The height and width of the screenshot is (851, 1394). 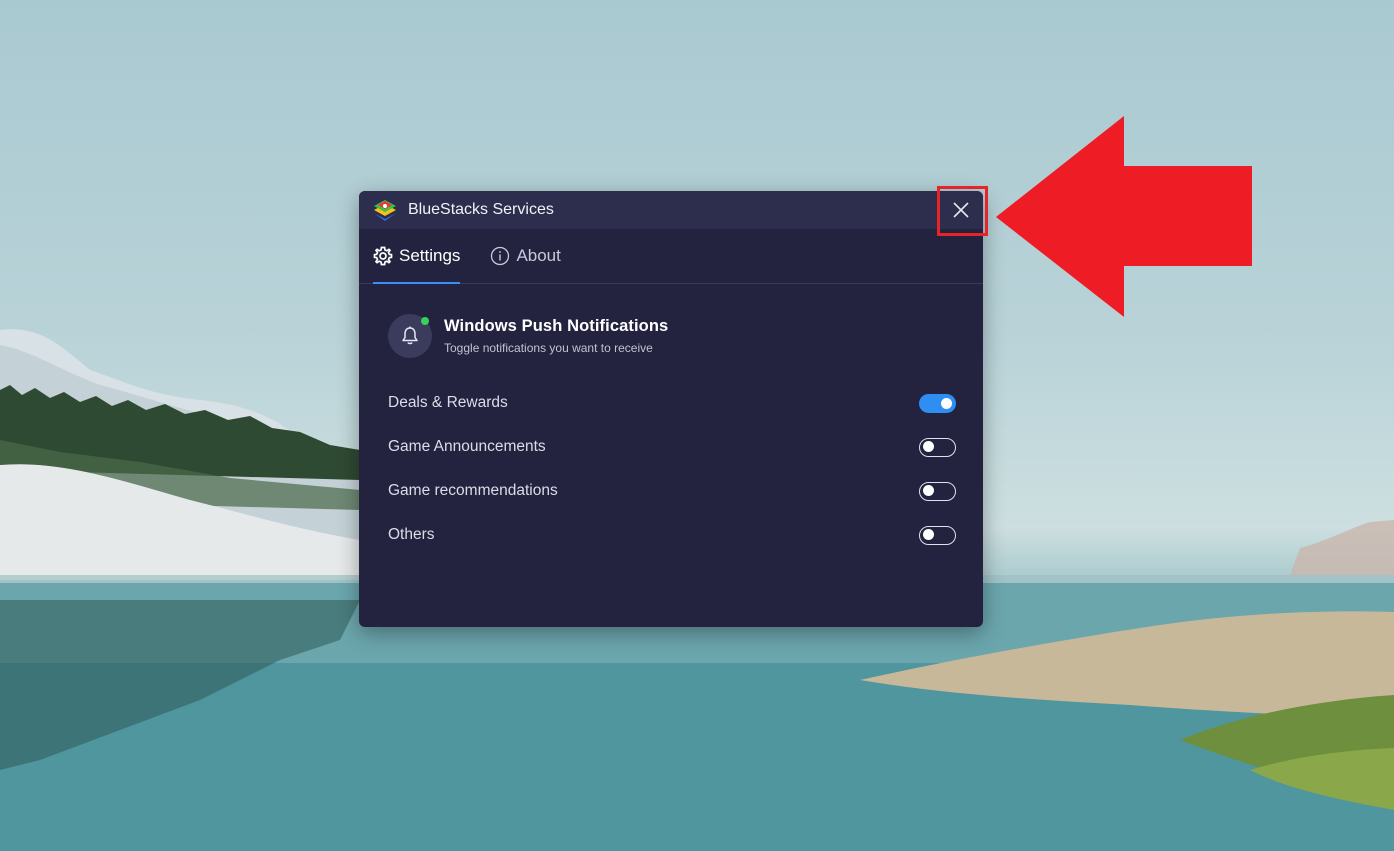 I want to click on notification-dot, so click(x=425, y=321).